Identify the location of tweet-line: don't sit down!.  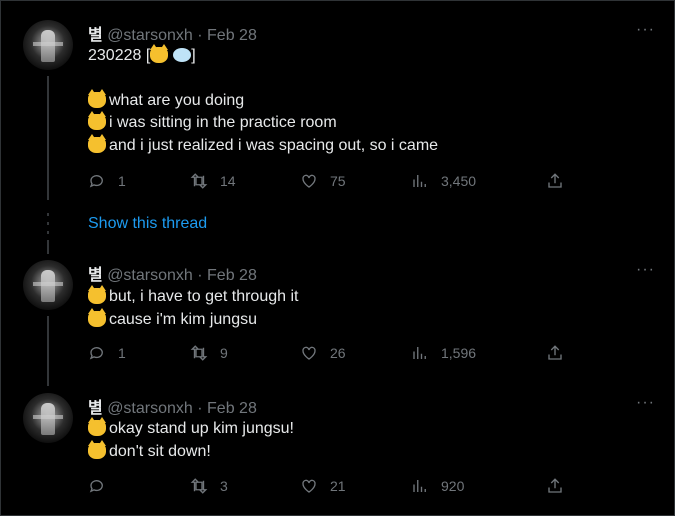
(160, 451).